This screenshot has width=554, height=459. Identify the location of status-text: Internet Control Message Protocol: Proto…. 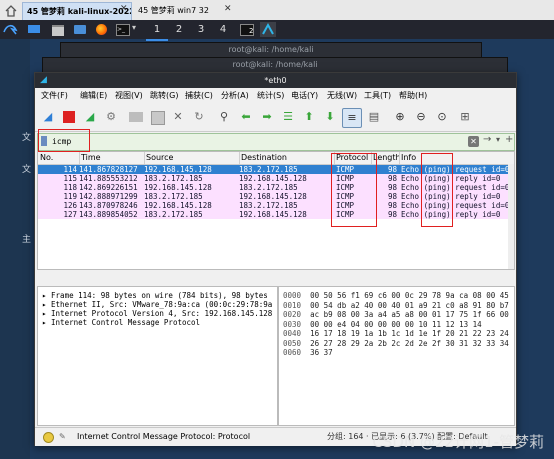
(164, 436).